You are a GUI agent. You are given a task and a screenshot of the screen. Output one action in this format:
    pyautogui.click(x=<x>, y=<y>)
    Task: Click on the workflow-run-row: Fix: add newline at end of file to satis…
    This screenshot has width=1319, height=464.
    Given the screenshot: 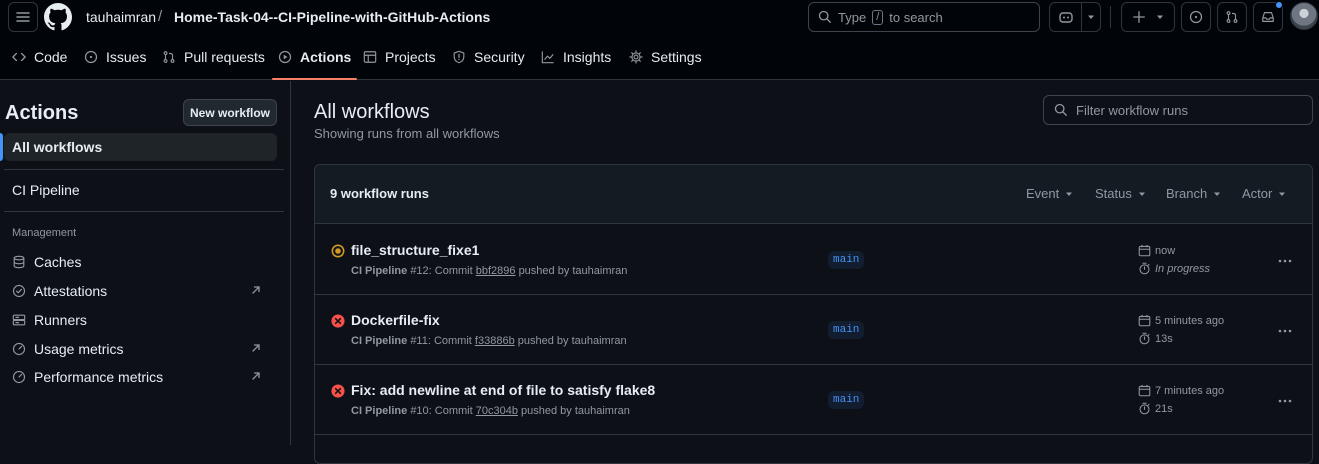 What is the action you would take?
    pyautogui.click(x=813, y=400)
    